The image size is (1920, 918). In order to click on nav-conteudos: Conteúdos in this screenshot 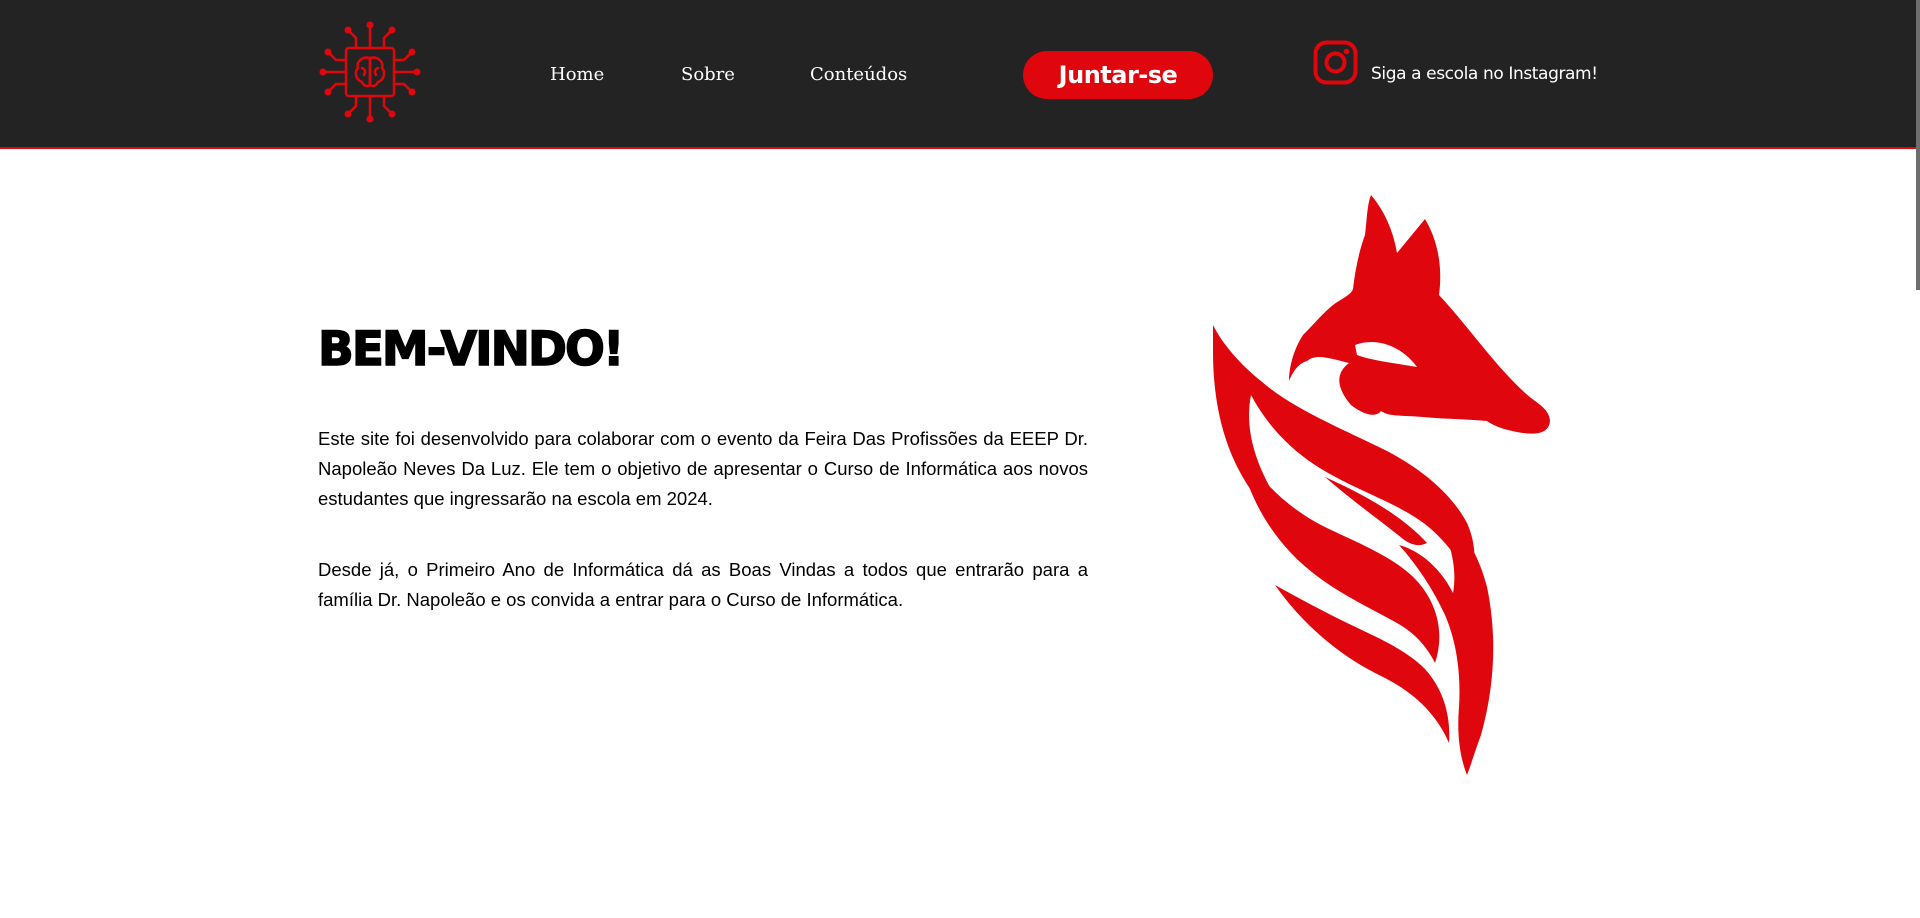, I will do `click(858, 74)`.